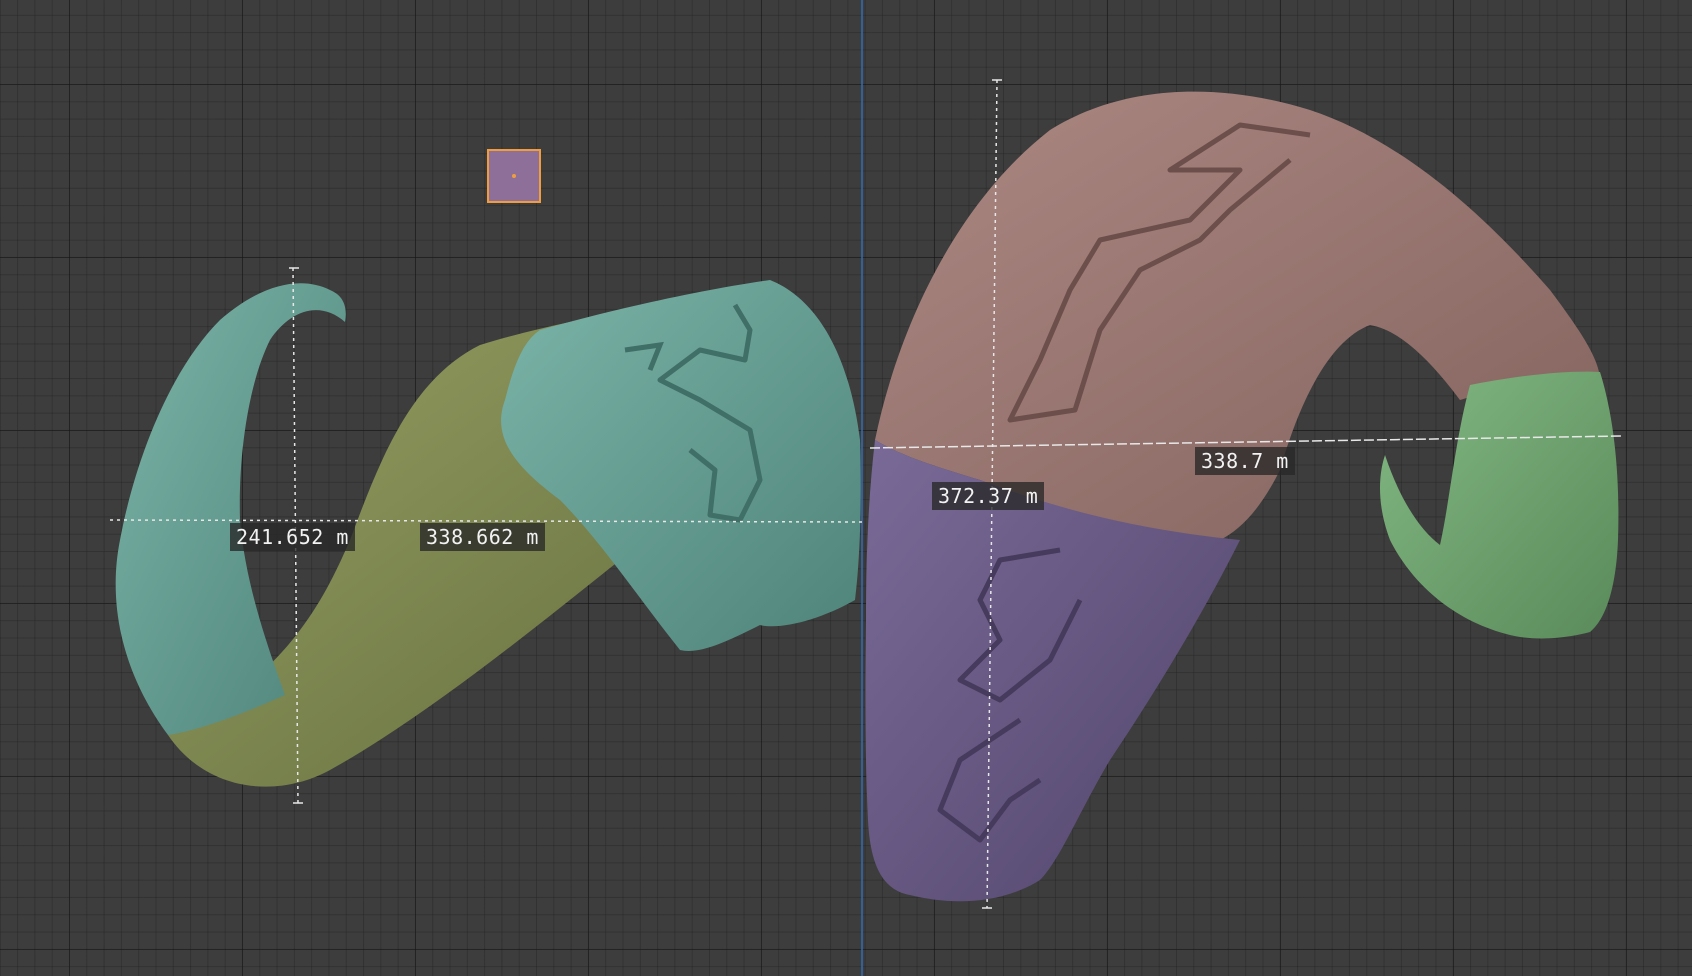 This screenshot has height=976, width=1692. Describe the element at coordinates (988, 496) in the screenshot. I see `measure-label-right-vertical: 372.37 m` at that location.